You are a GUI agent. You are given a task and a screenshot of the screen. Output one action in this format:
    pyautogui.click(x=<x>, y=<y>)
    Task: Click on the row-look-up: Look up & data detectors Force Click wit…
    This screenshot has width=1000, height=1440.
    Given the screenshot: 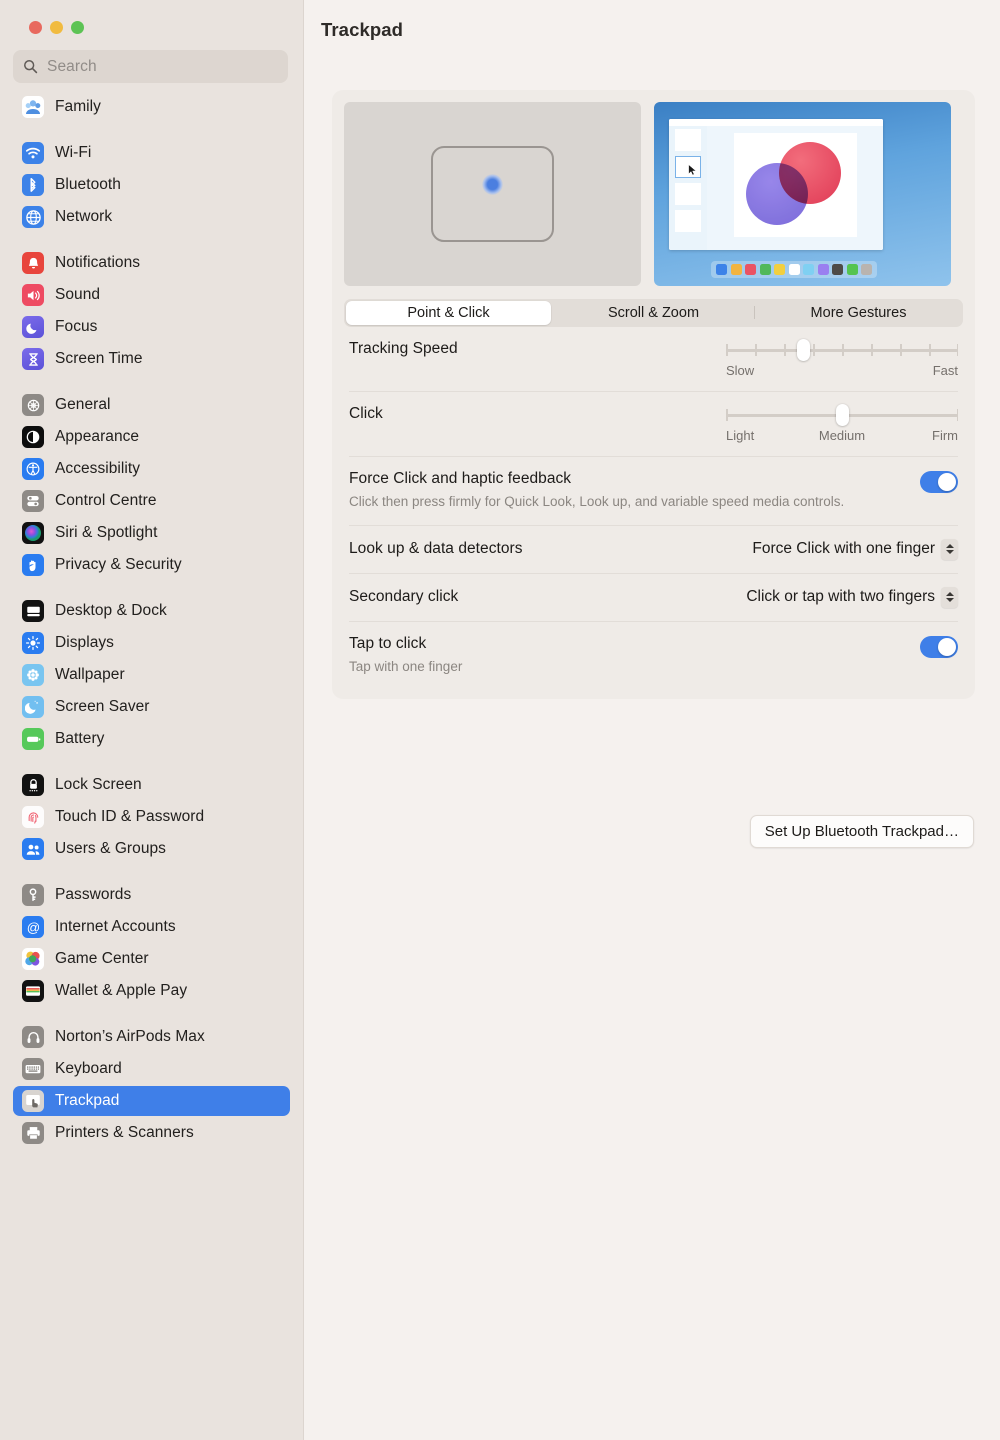 What is the action you would take?
    pyautogui.click(x=653, y=548)
    